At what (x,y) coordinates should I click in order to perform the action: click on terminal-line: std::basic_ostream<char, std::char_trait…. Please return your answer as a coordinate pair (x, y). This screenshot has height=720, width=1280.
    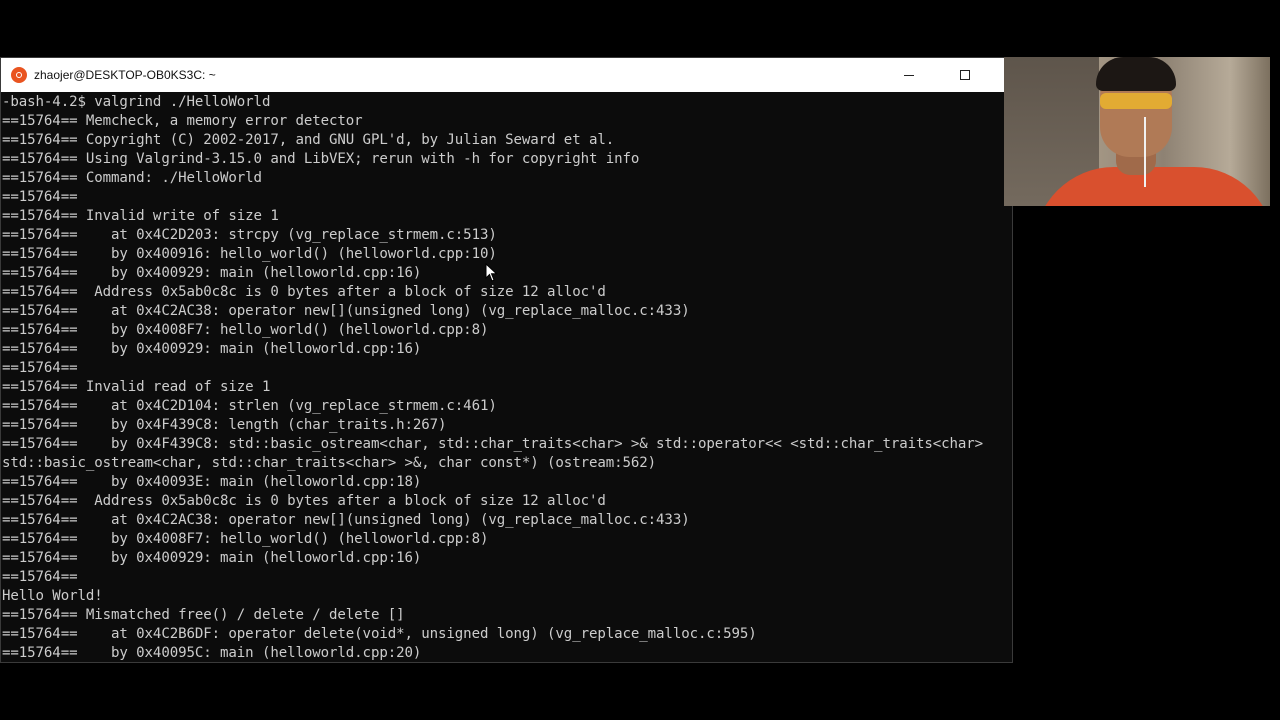
    Looking at the image, I should click on (329, 463).